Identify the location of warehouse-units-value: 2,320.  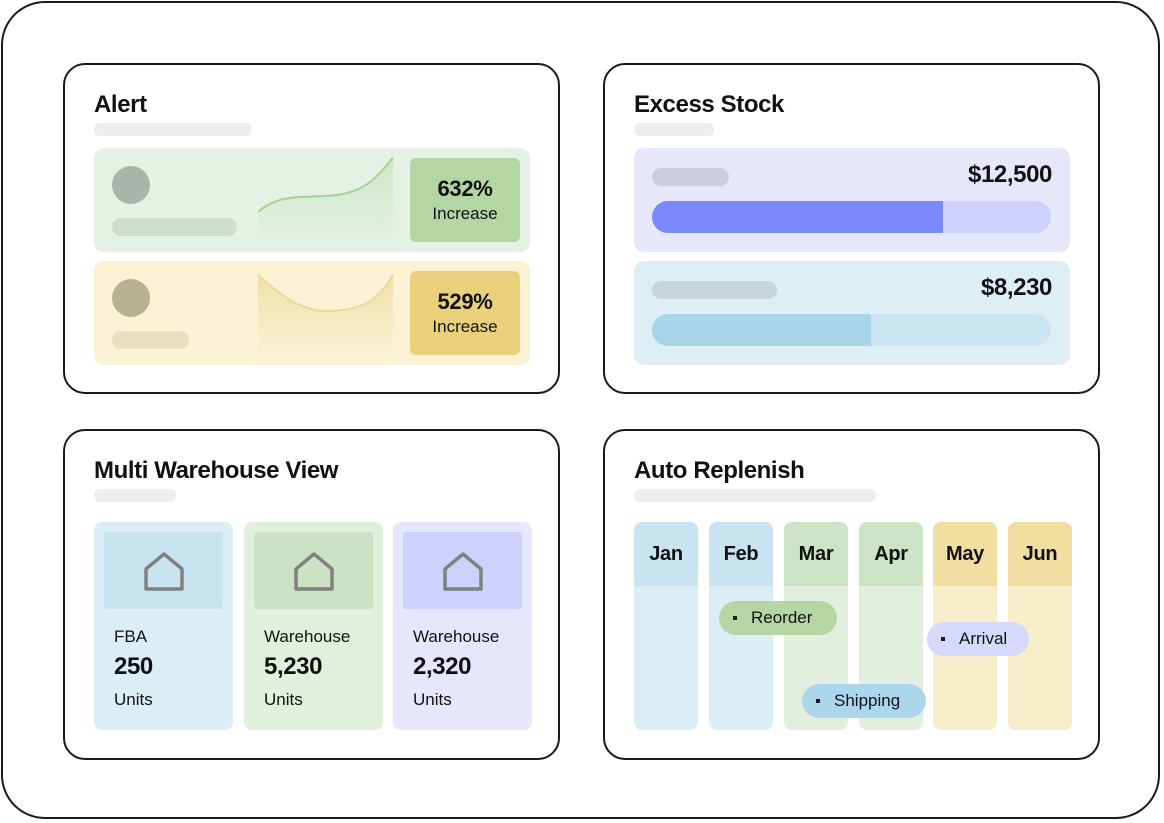
(442, 666).